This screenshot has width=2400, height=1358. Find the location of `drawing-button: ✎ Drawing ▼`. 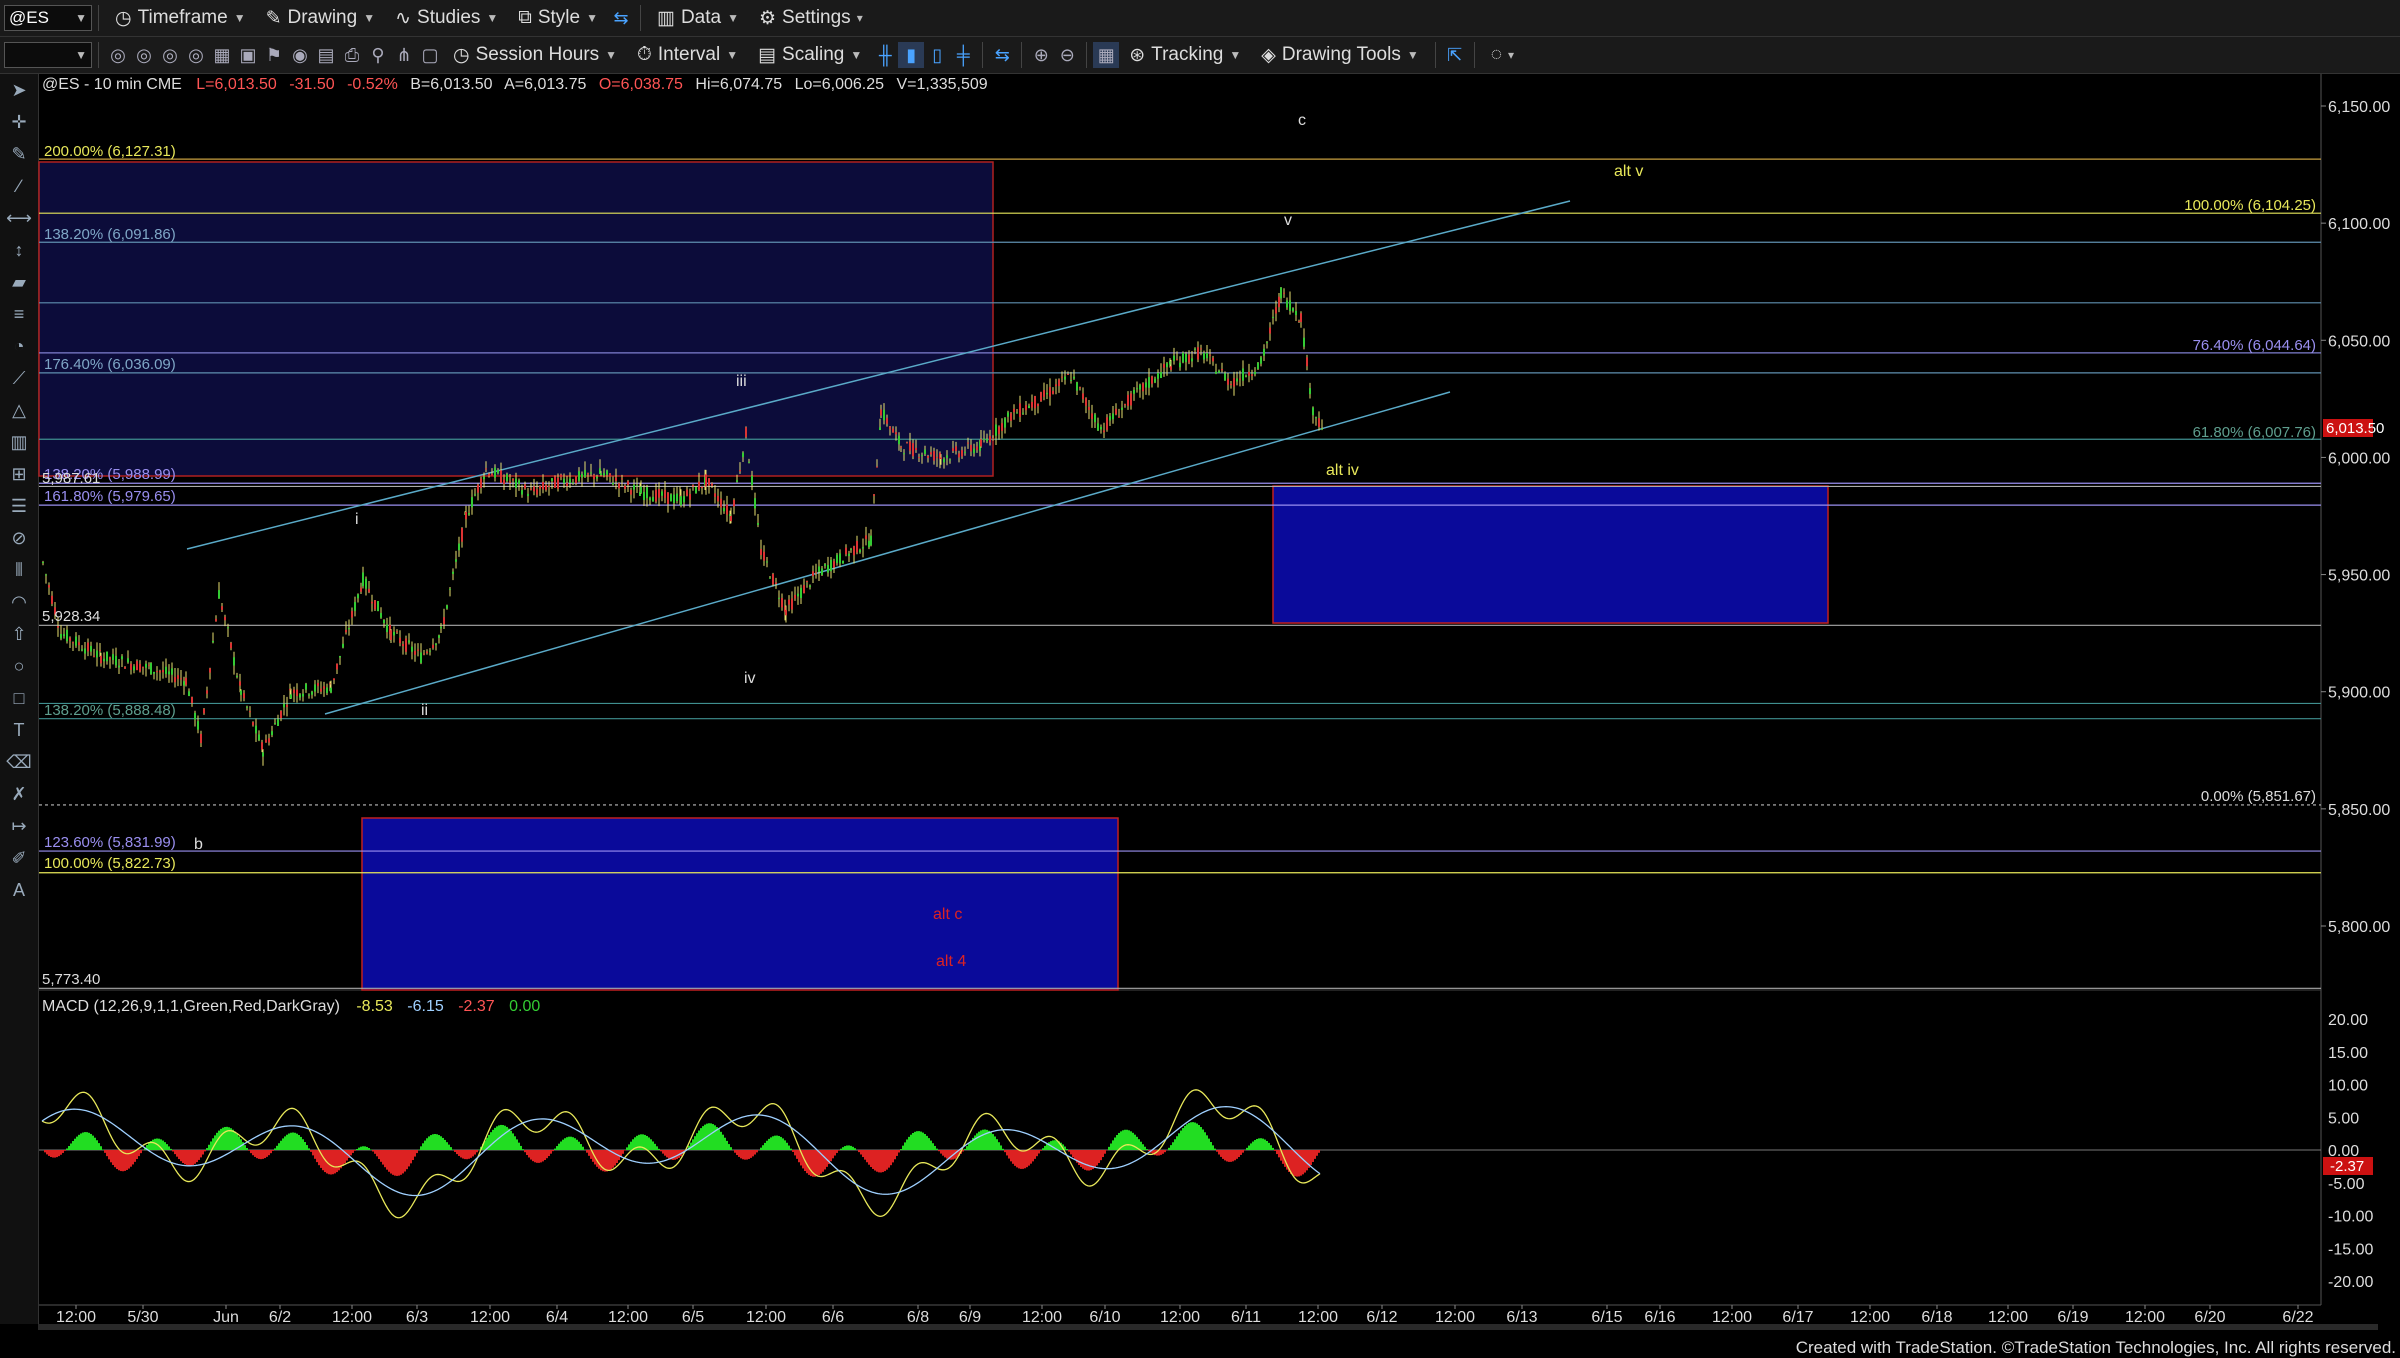

drawing-button: ✎ Drawing ▼ is located at coordinates (321, 18).